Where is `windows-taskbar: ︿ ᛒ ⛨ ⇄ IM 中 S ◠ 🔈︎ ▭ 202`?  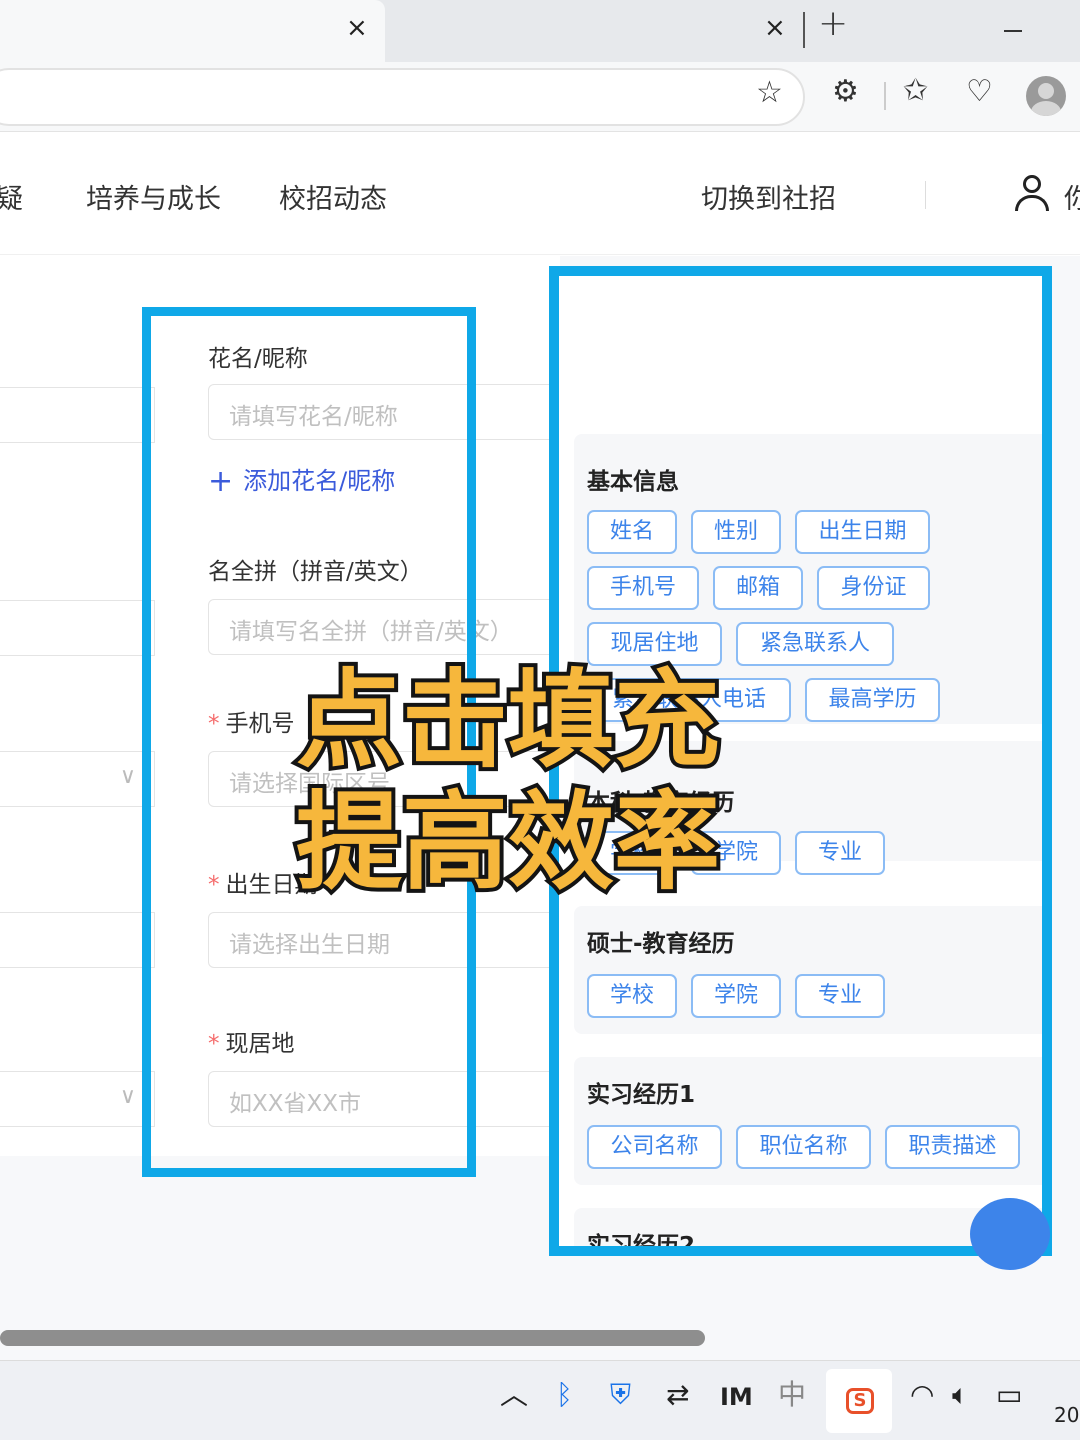 windows-taskbar: ︿ ᛒ ⛨ ⇄ IM 中 S ◠ 🔈︎ ▭ 202 is located at coordinates (540, 1400).